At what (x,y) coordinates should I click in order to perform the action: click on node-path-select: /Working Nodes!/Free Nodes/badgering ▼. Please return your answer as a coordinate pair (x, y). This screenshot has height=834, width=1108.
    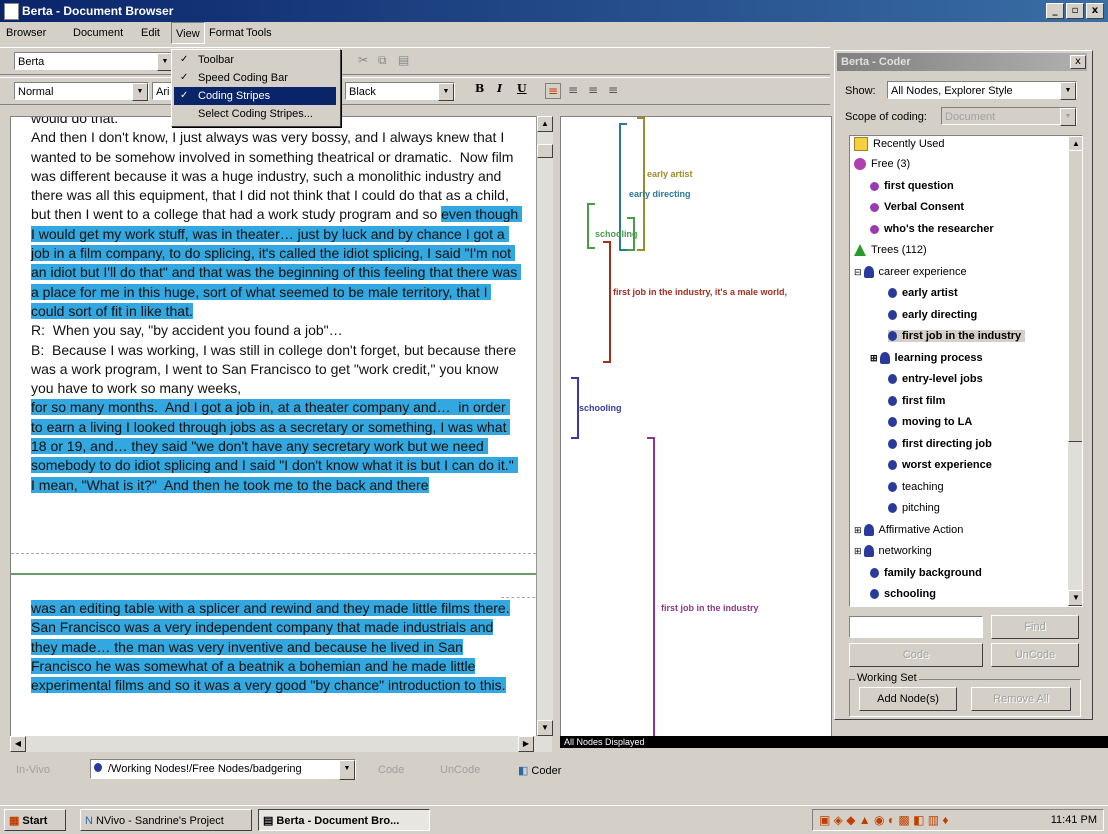
    Looking at the image, I should click on (223, 769).